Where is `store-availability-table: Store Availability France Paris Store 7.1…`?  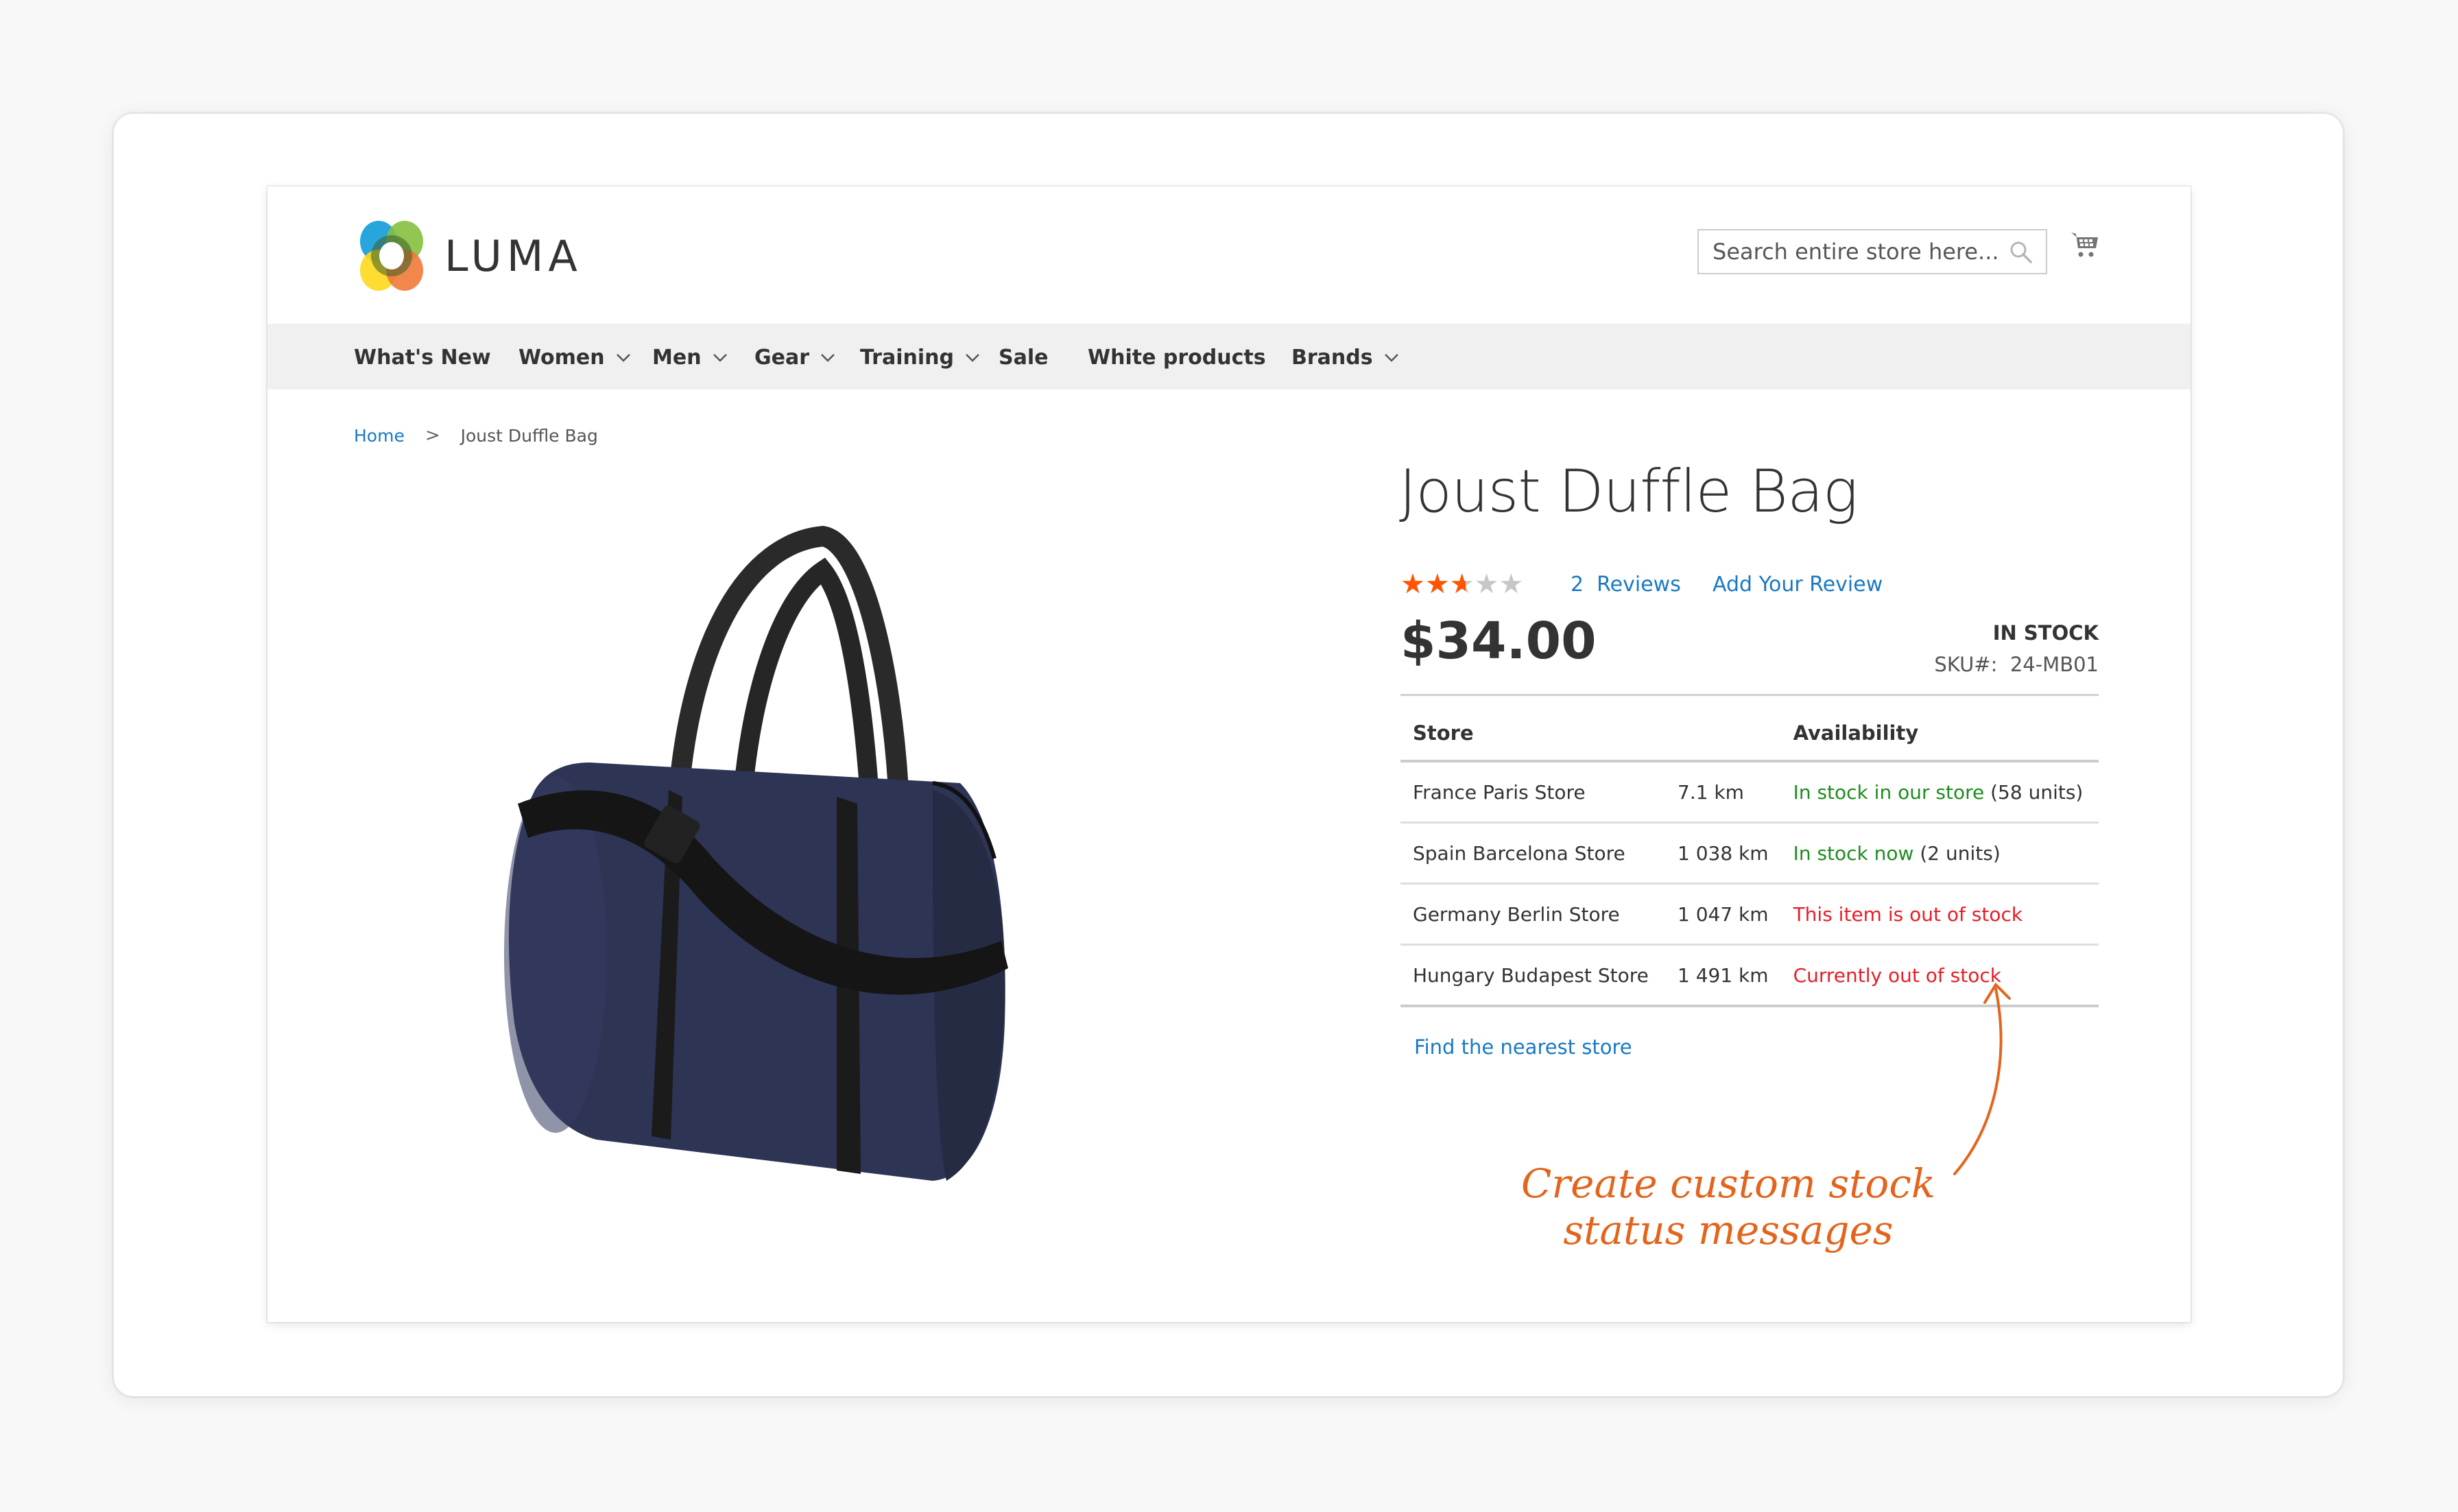 store-availability-table: Store Availability France Paris Store 7.1… is located at coordinates (1749, 864).